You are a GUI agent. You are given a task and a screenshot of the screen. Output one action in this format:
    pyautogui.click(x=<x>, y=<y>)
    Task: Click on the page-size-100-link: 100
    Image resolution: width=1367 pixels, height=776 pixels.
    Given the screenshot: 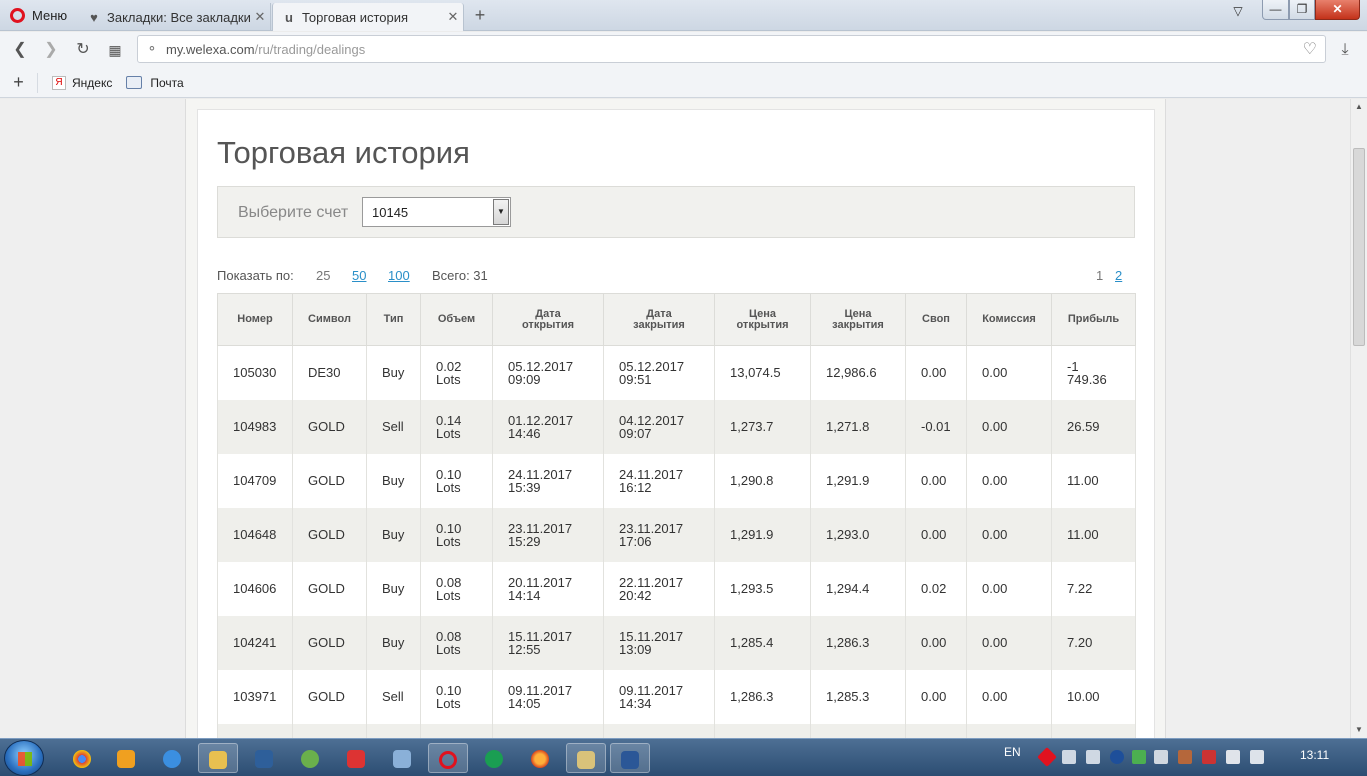 What is the action you would take?
    pyautogui.click(x=399, y=275)
    